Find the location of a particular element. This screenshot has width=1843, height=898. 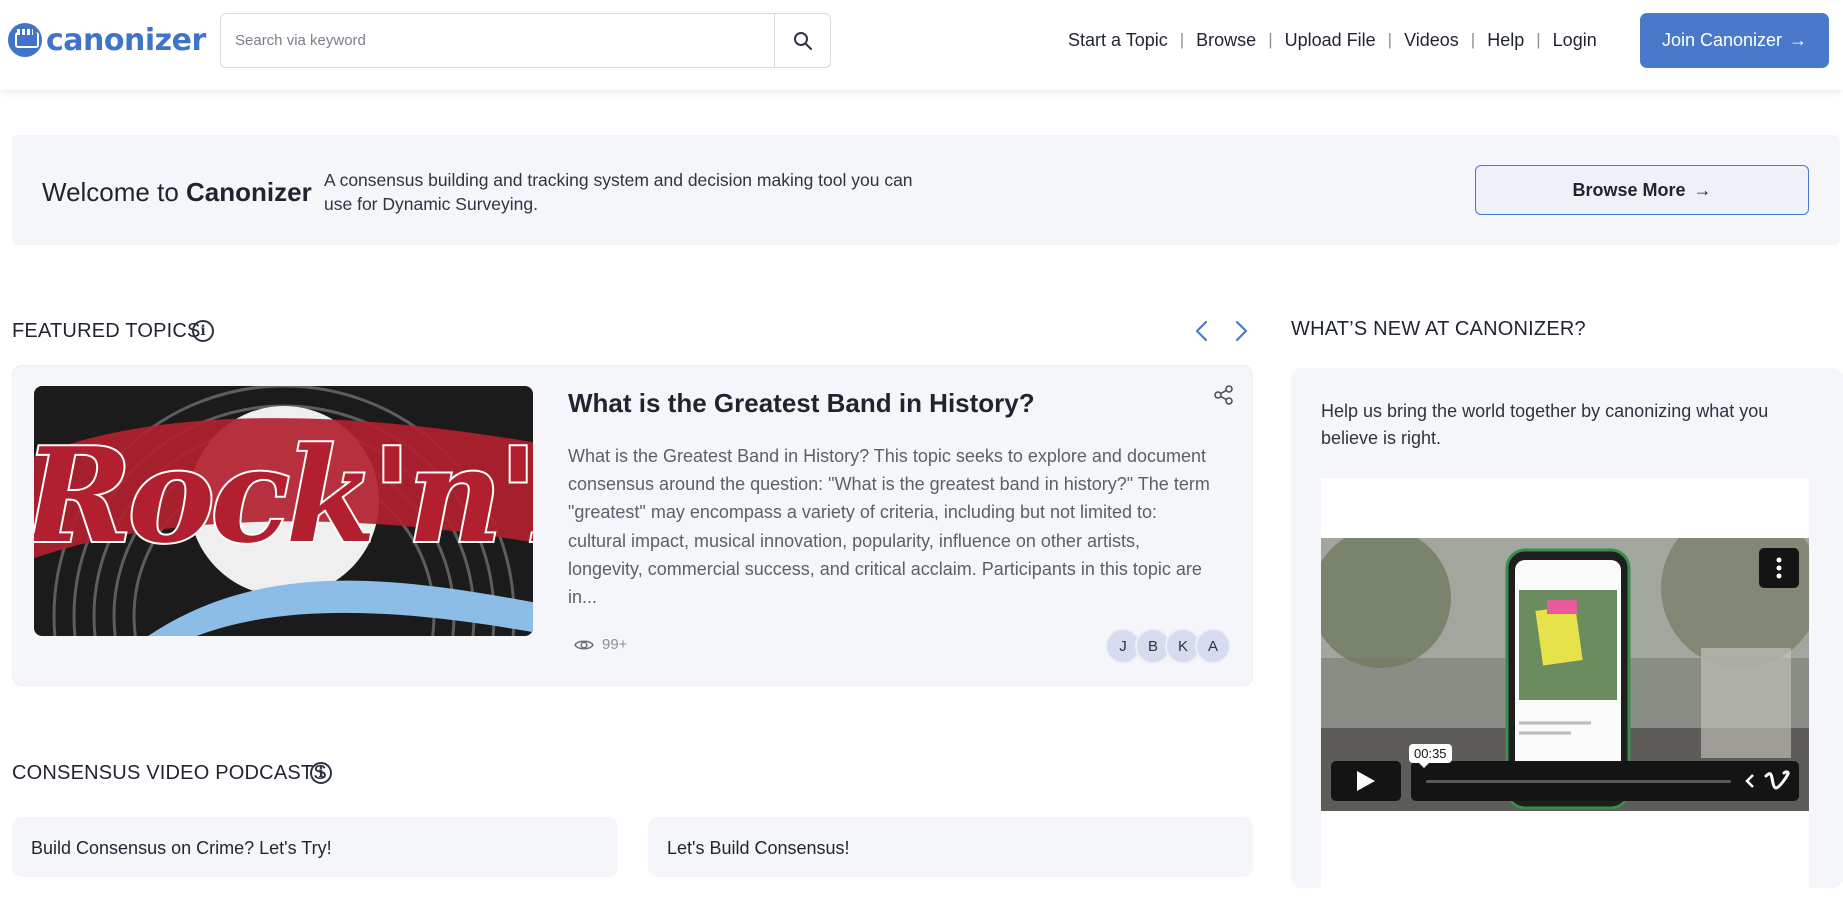

welcome-prefix: Welcome to is located at coordinates (110, 192).